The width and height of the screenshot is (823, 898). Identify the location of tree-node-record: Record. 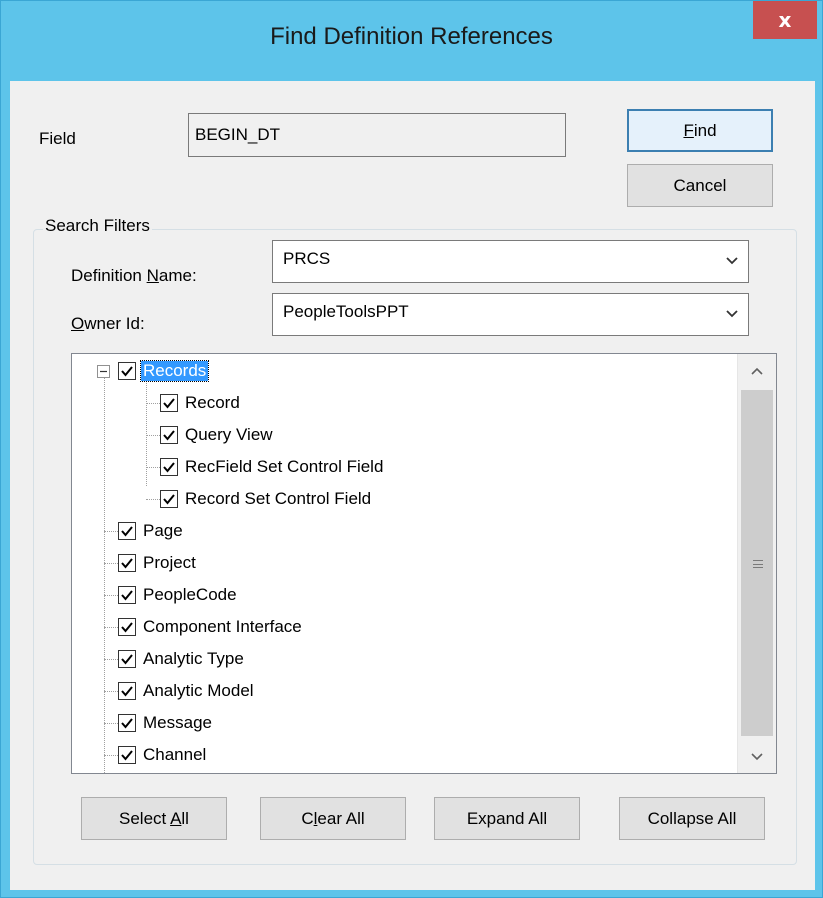
(201, 403).